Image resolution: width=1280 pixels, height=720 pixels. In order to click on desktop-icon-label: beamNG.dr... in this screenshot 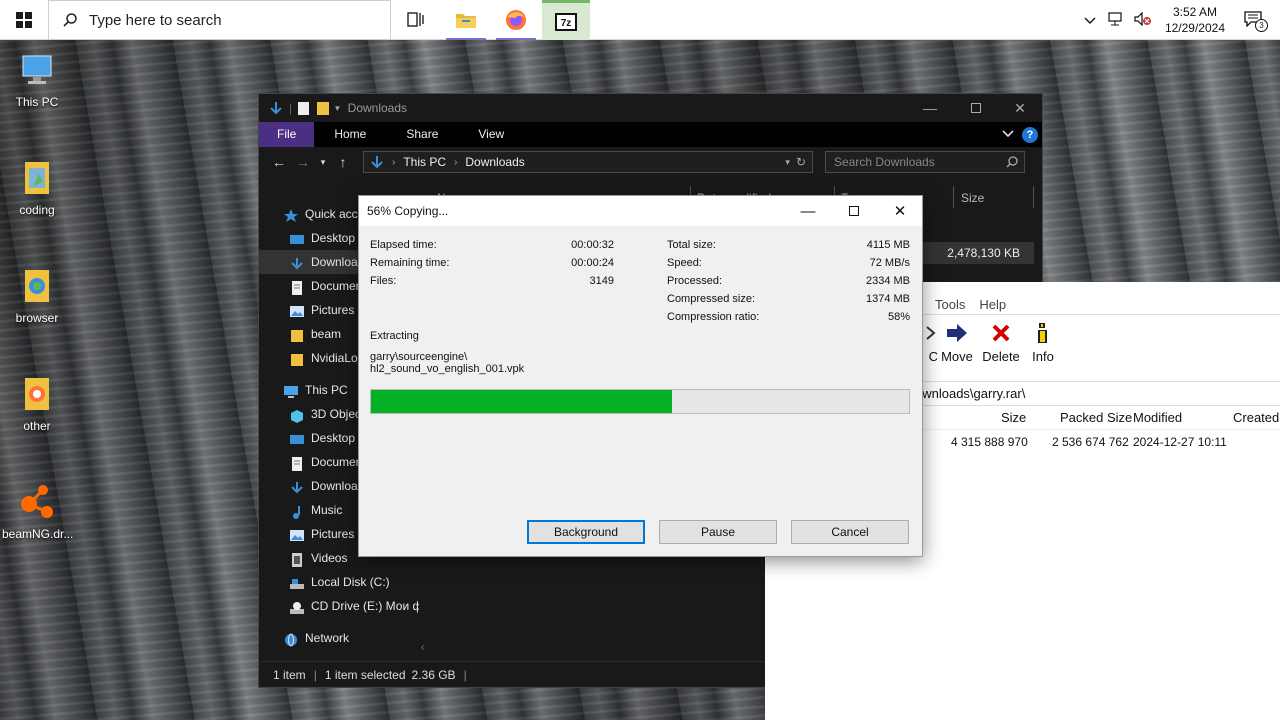, I will do `click(38, 534)`.